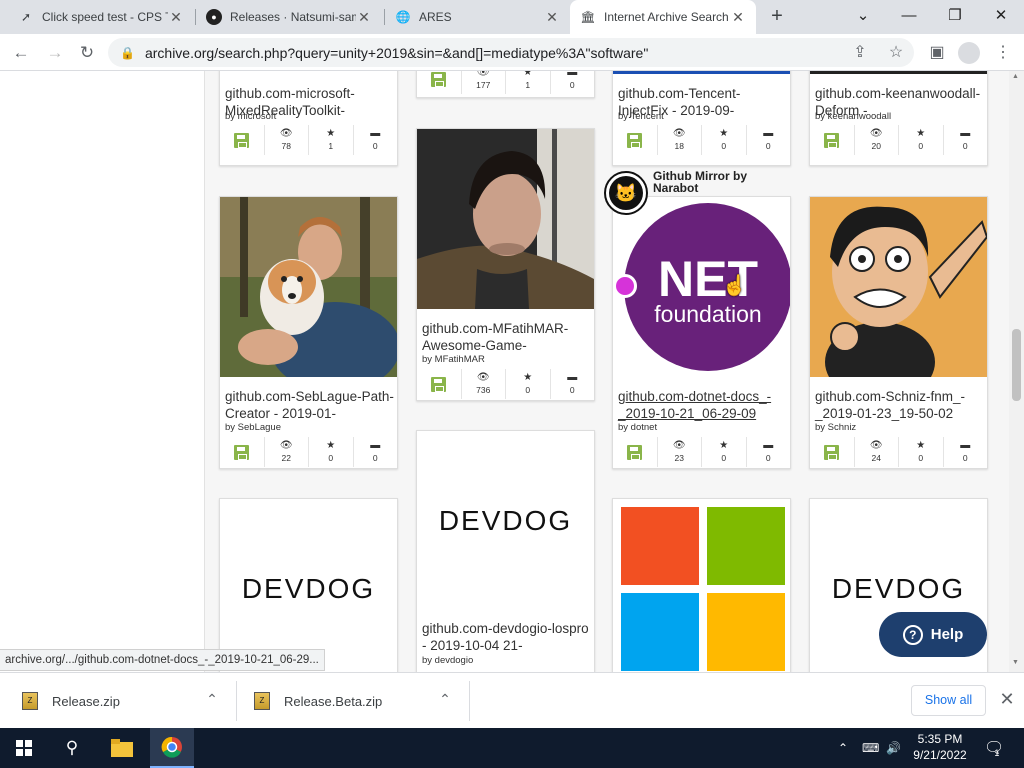  I want to click on tray-chevron-icon: ⌃, so click(843, 748).